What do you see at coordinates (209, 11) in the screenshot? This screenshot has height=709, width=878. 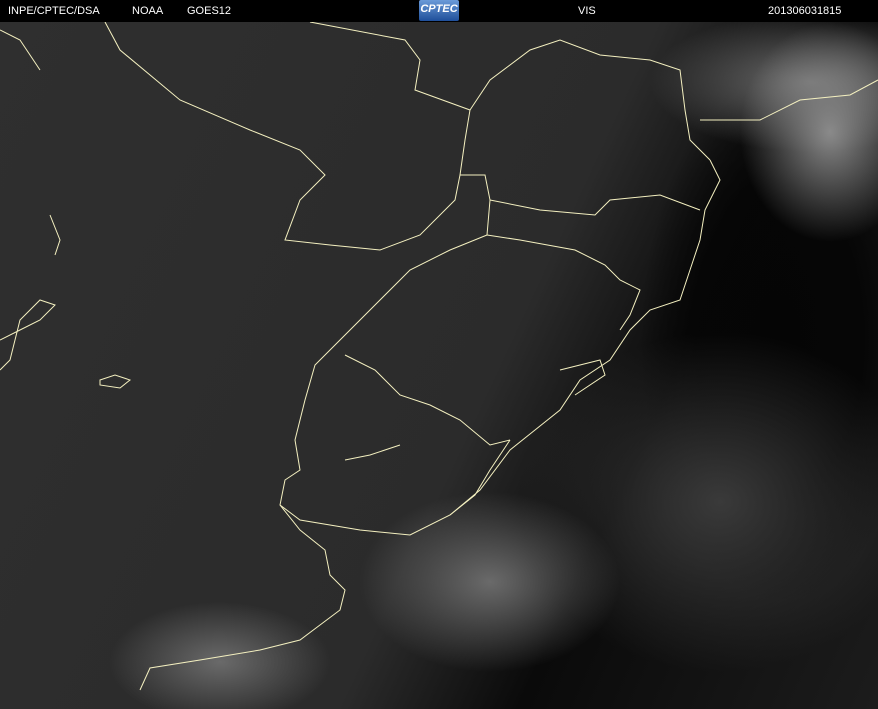 I see `satellite-label: GOES12` at bounding box center [209, 11].